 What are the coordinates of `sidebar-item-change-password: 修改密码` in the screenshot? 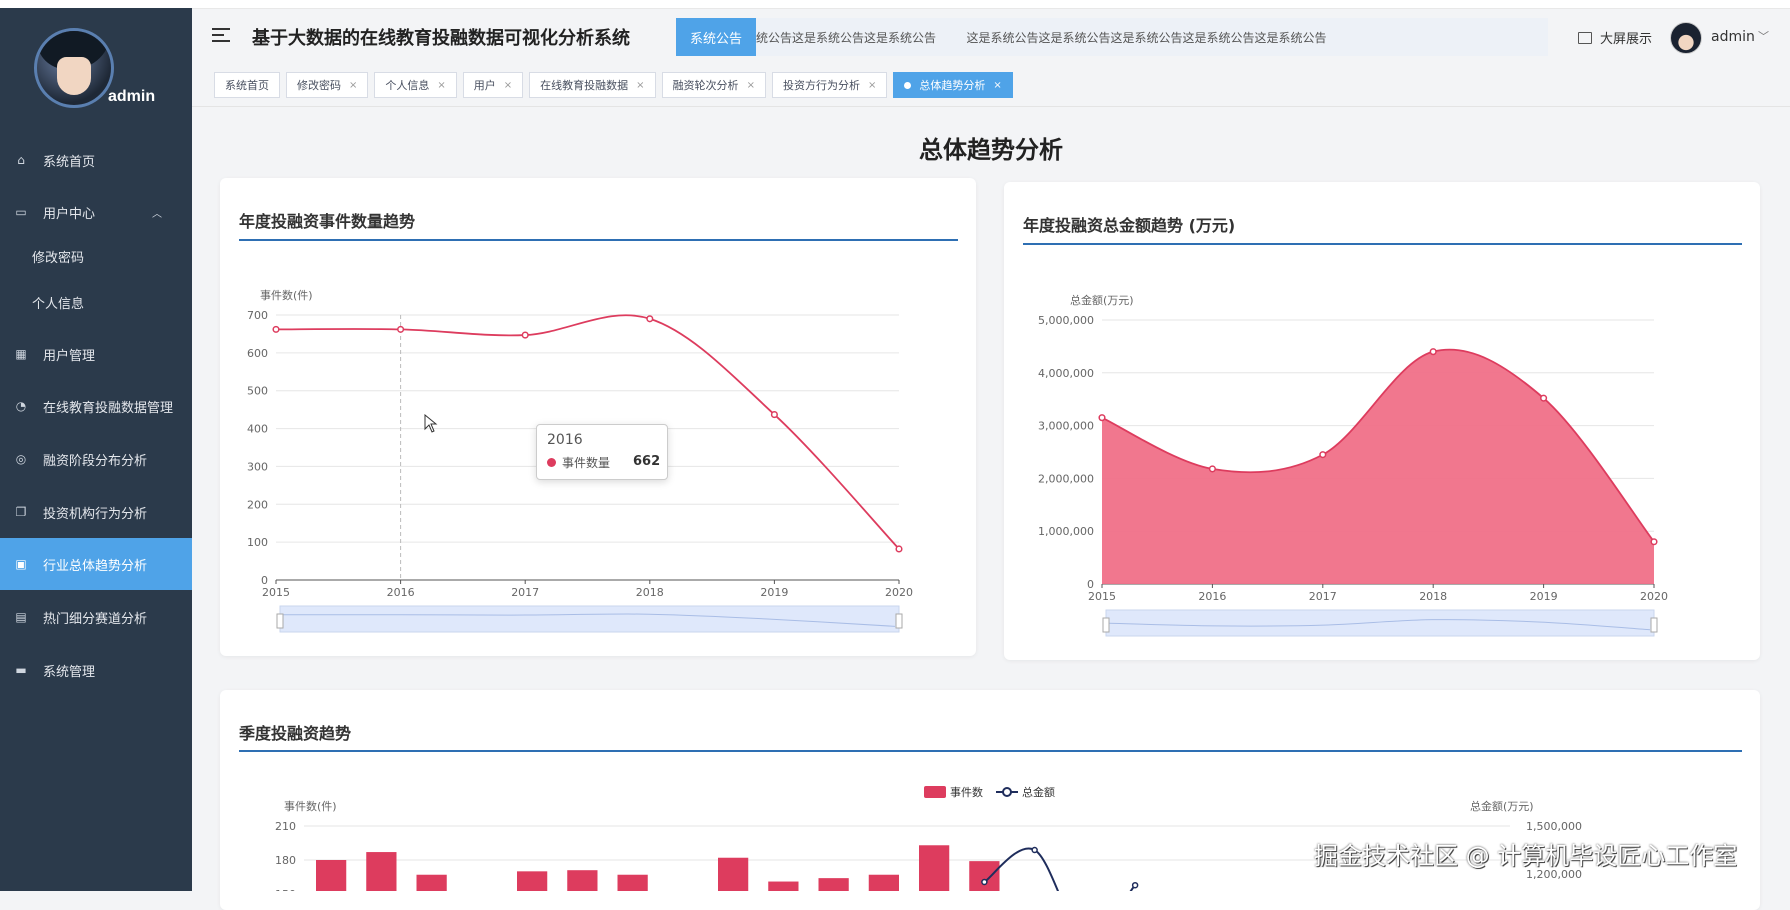 It's located at (96, 256).